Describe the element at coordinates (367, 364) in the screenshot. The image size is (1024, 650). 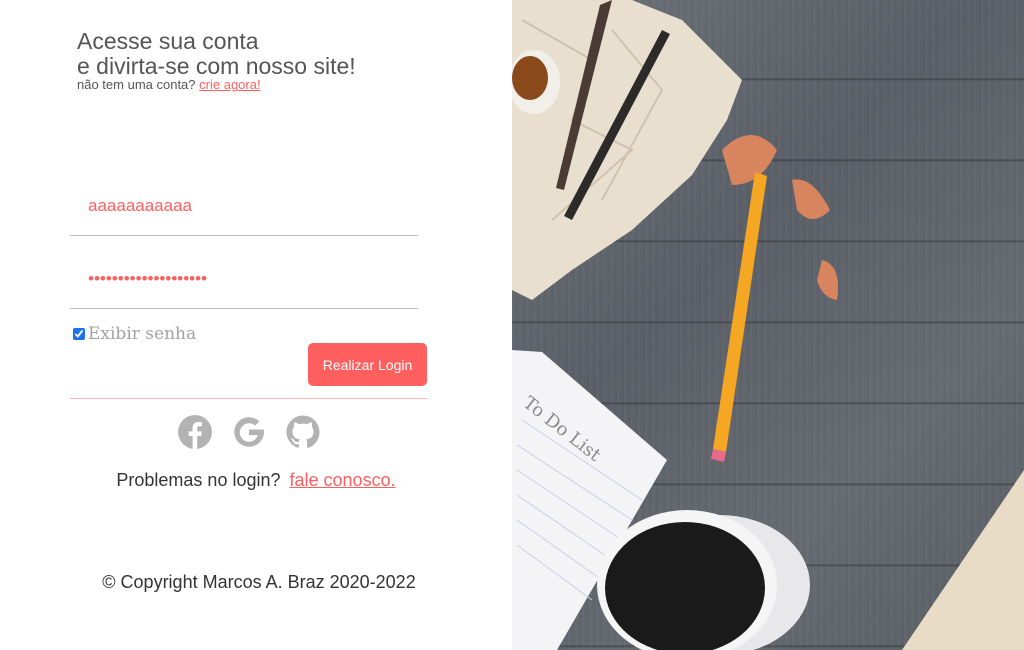
I see `login-button: Realizar Login` at that location.